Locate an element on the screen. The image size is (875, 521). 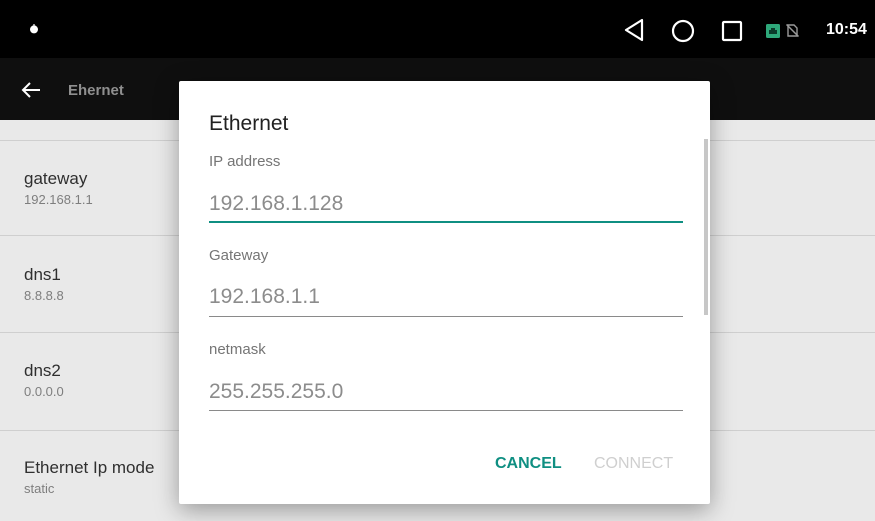
list-item-title: dns2 is located at coordinates (42, 370).